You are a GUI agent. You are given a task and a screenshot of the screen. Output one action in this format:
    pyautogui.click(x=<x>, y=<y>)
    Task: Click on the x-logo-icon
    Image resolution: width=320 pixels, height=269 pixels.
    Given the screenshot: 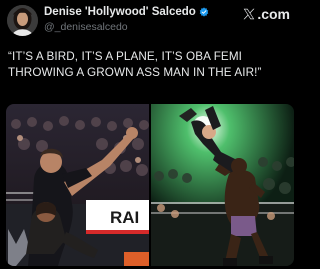 What is the action you would take?
    pyautogui.click(x=249, y=14)
    